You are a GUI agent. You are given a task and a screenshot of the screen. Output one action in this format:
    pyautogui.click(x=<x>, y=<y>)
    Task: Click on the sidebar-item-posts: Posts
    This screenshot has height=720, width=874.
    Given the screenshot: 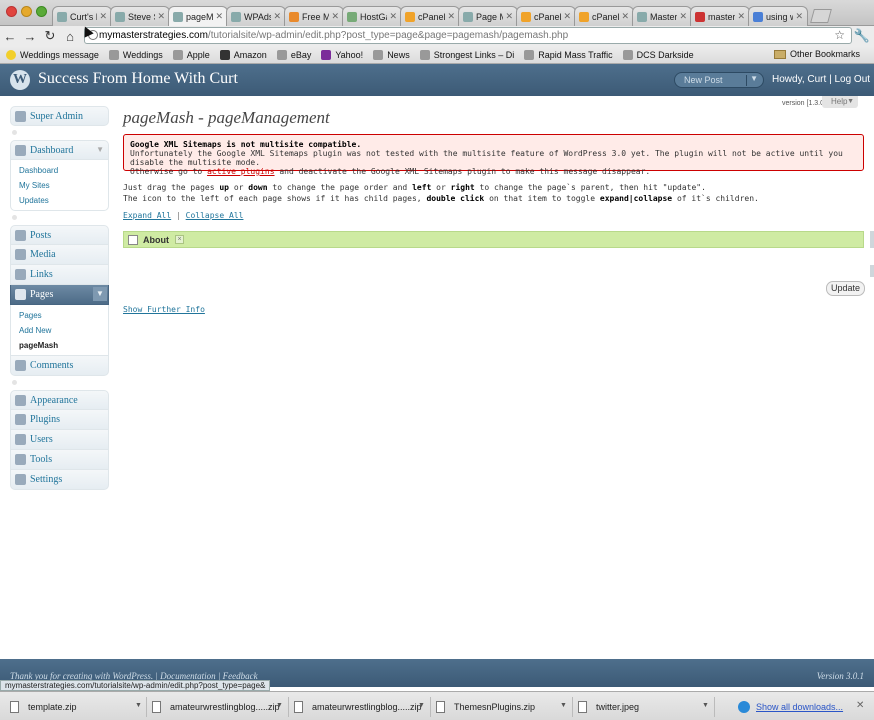 What is the action you would take?
    pyautogui.click(x=59, y=235)
    